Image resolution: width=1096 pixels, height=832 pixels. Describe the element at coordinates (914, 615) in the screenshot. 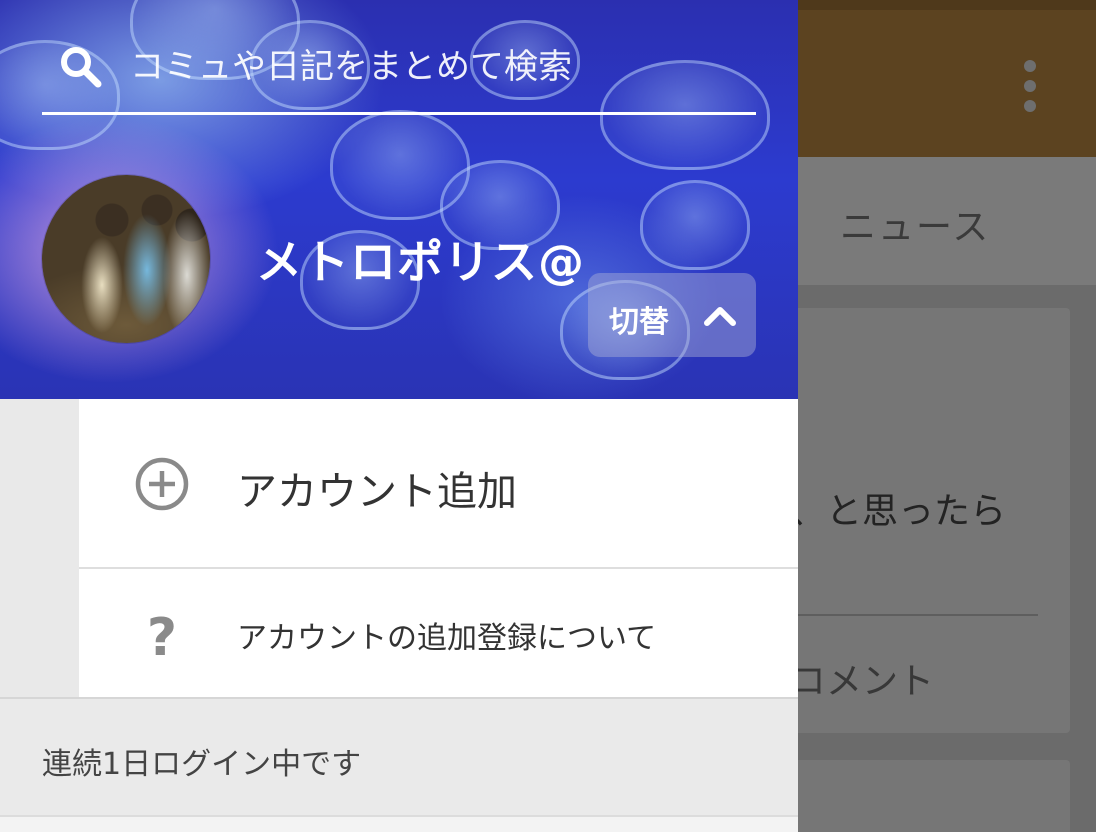

I see `feed-card-divider` at that location.